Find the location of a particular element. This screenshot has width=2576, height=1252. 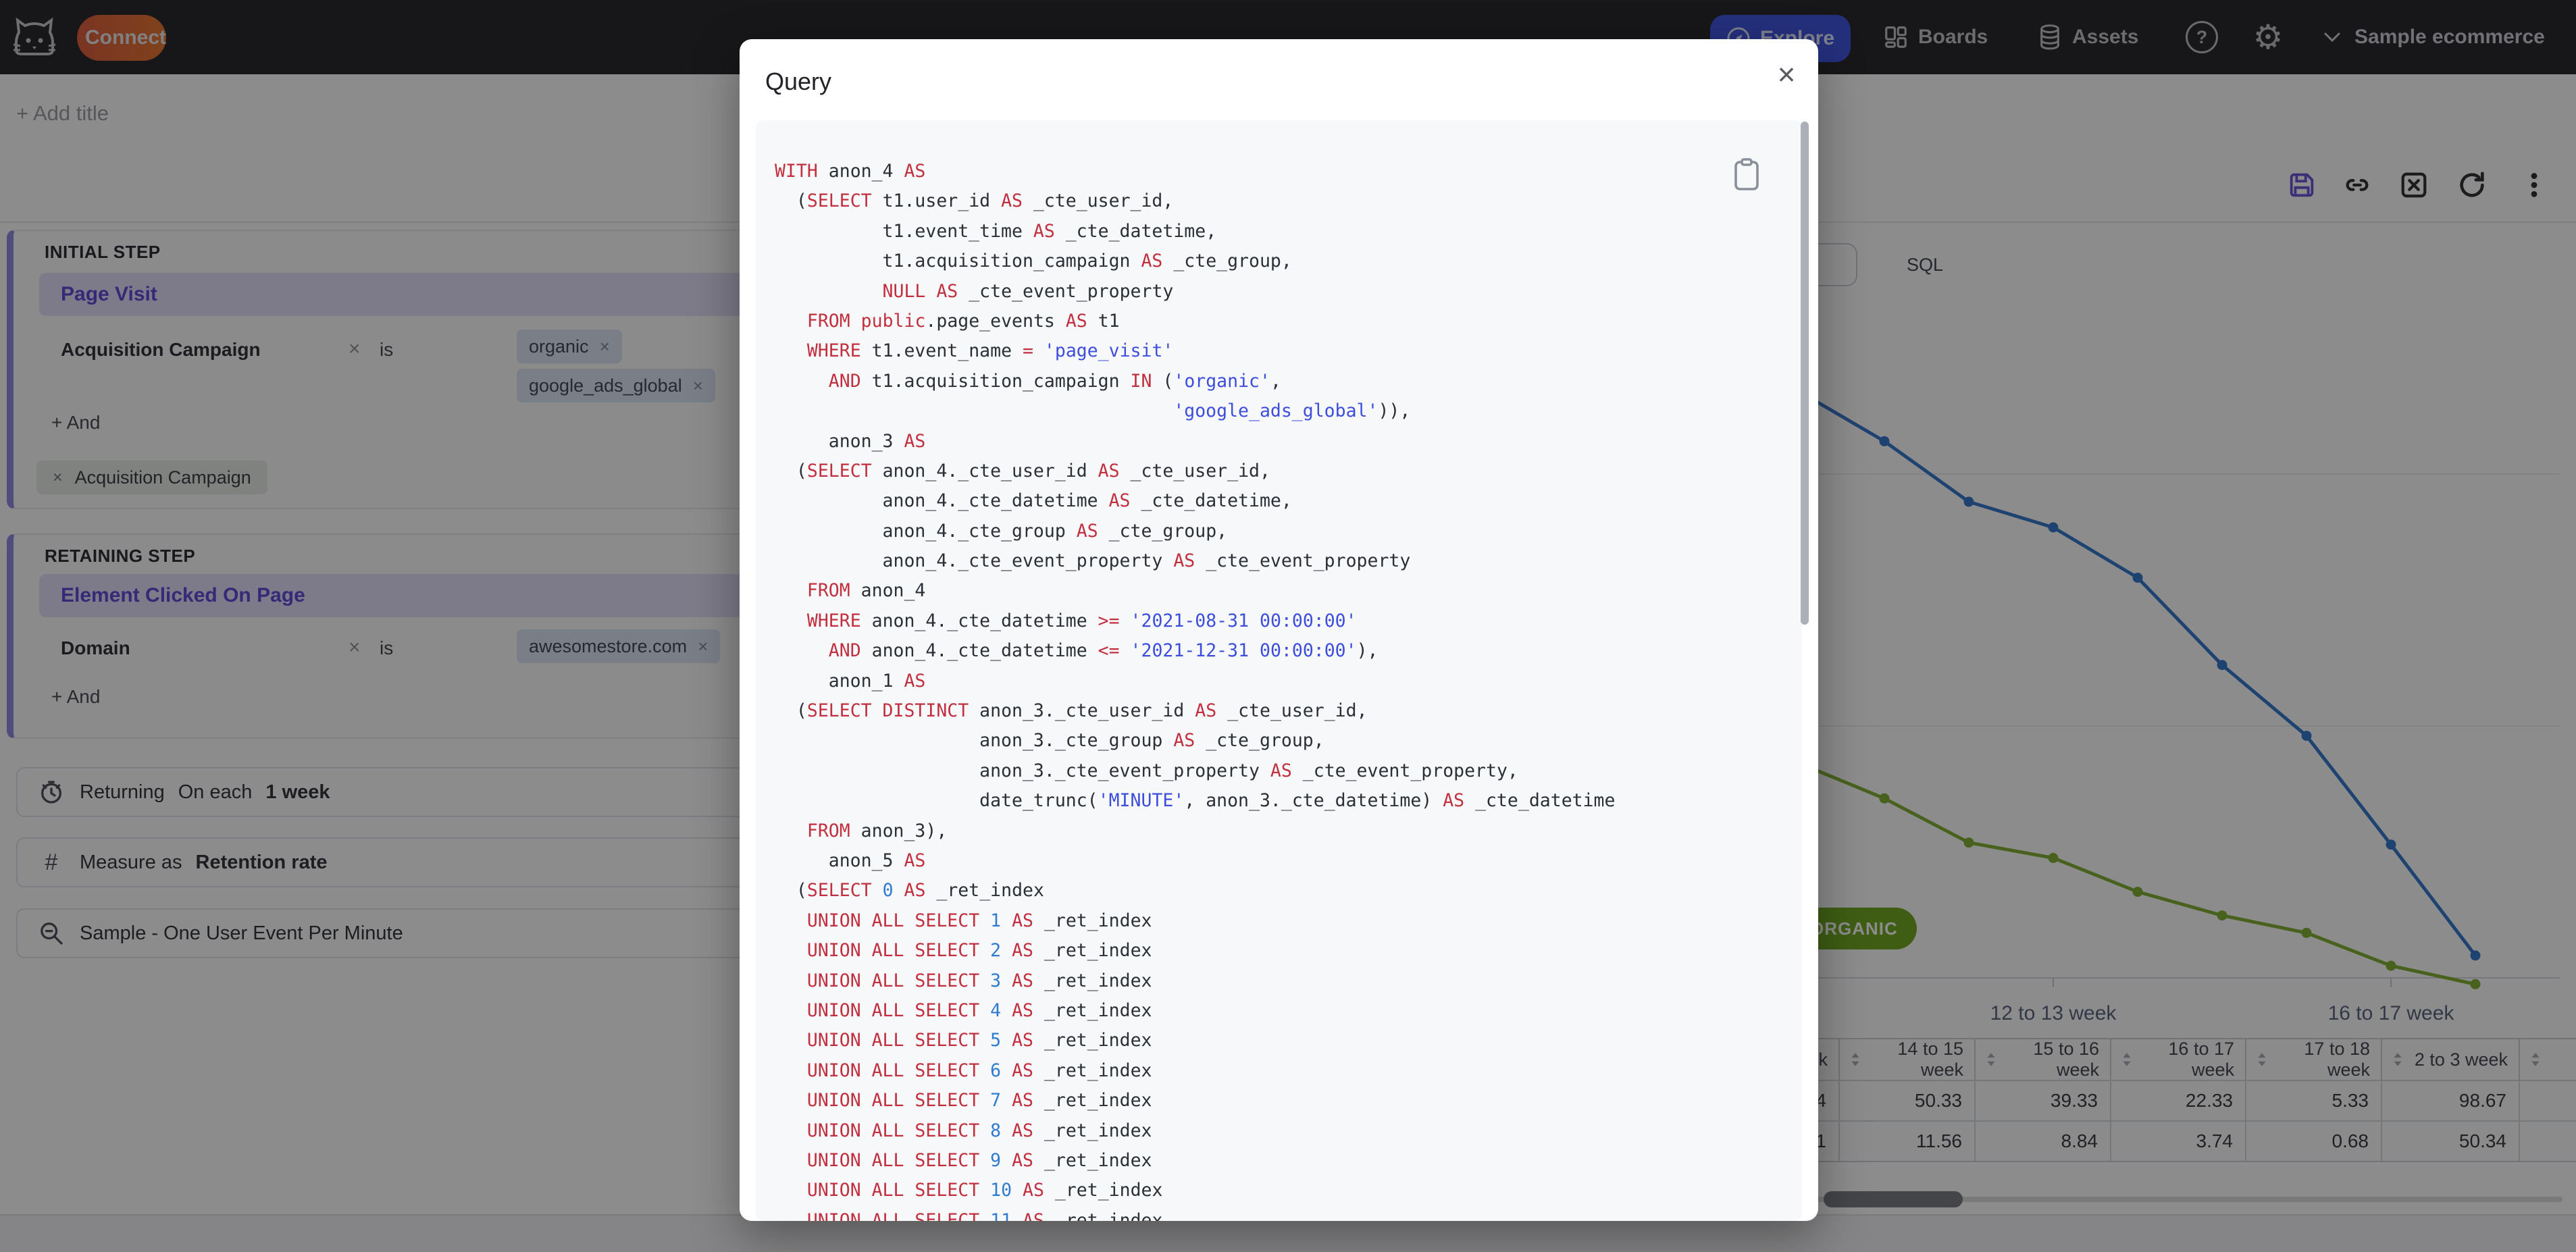

sql-line: (SELECT t1.user_id AS _cte_user_id, is located at coordinates (974, 201).